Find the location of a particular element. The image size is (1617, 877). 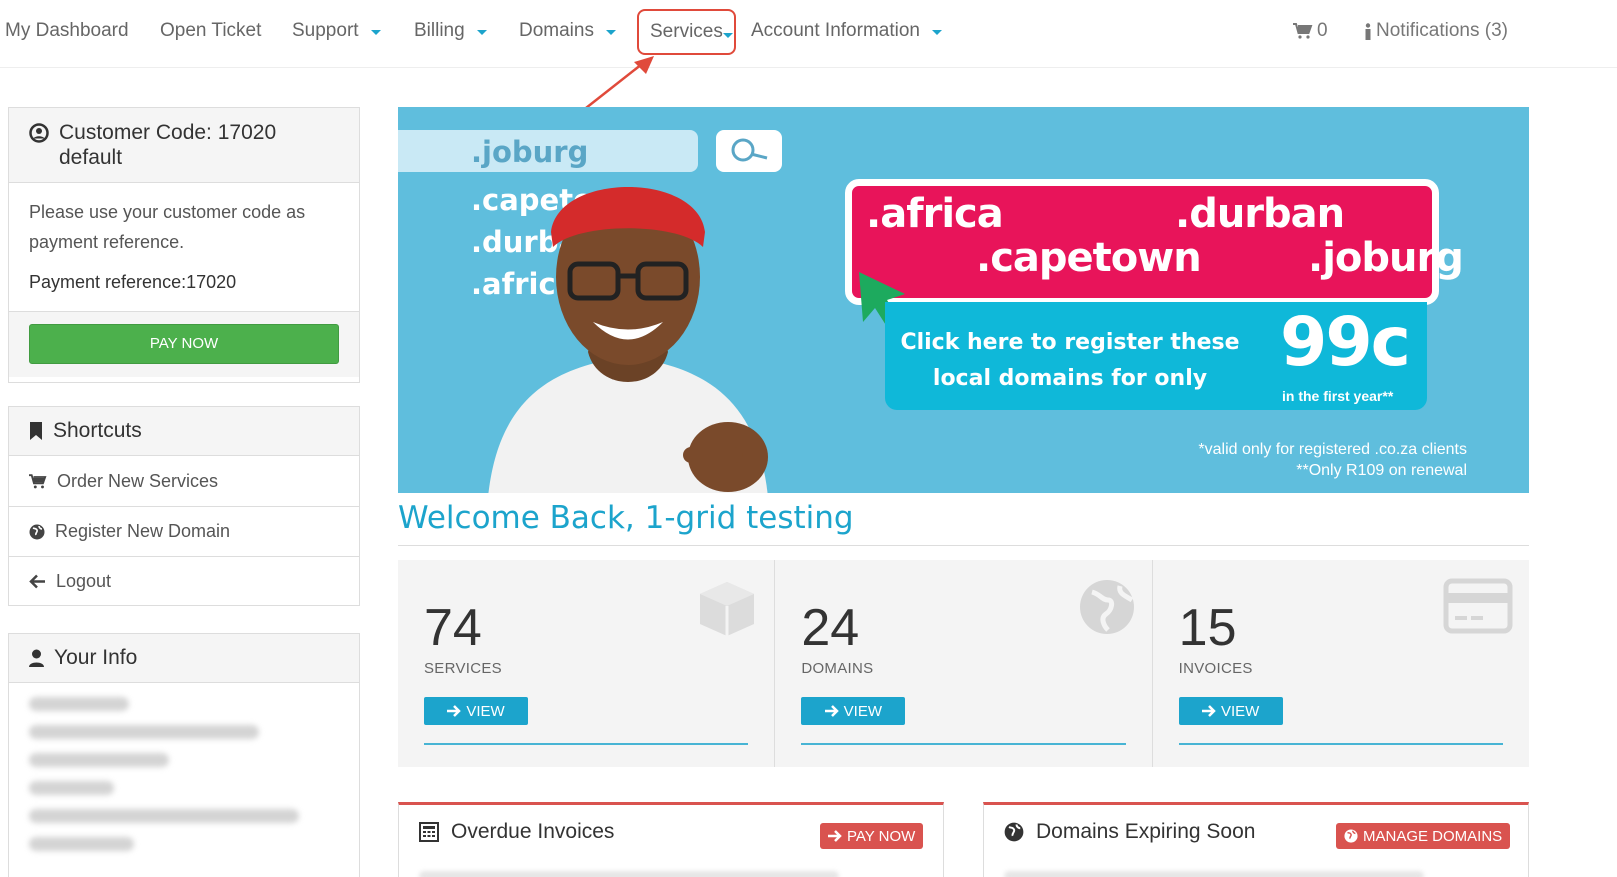

nav-label: Billing is located at coordinates (439, 30).